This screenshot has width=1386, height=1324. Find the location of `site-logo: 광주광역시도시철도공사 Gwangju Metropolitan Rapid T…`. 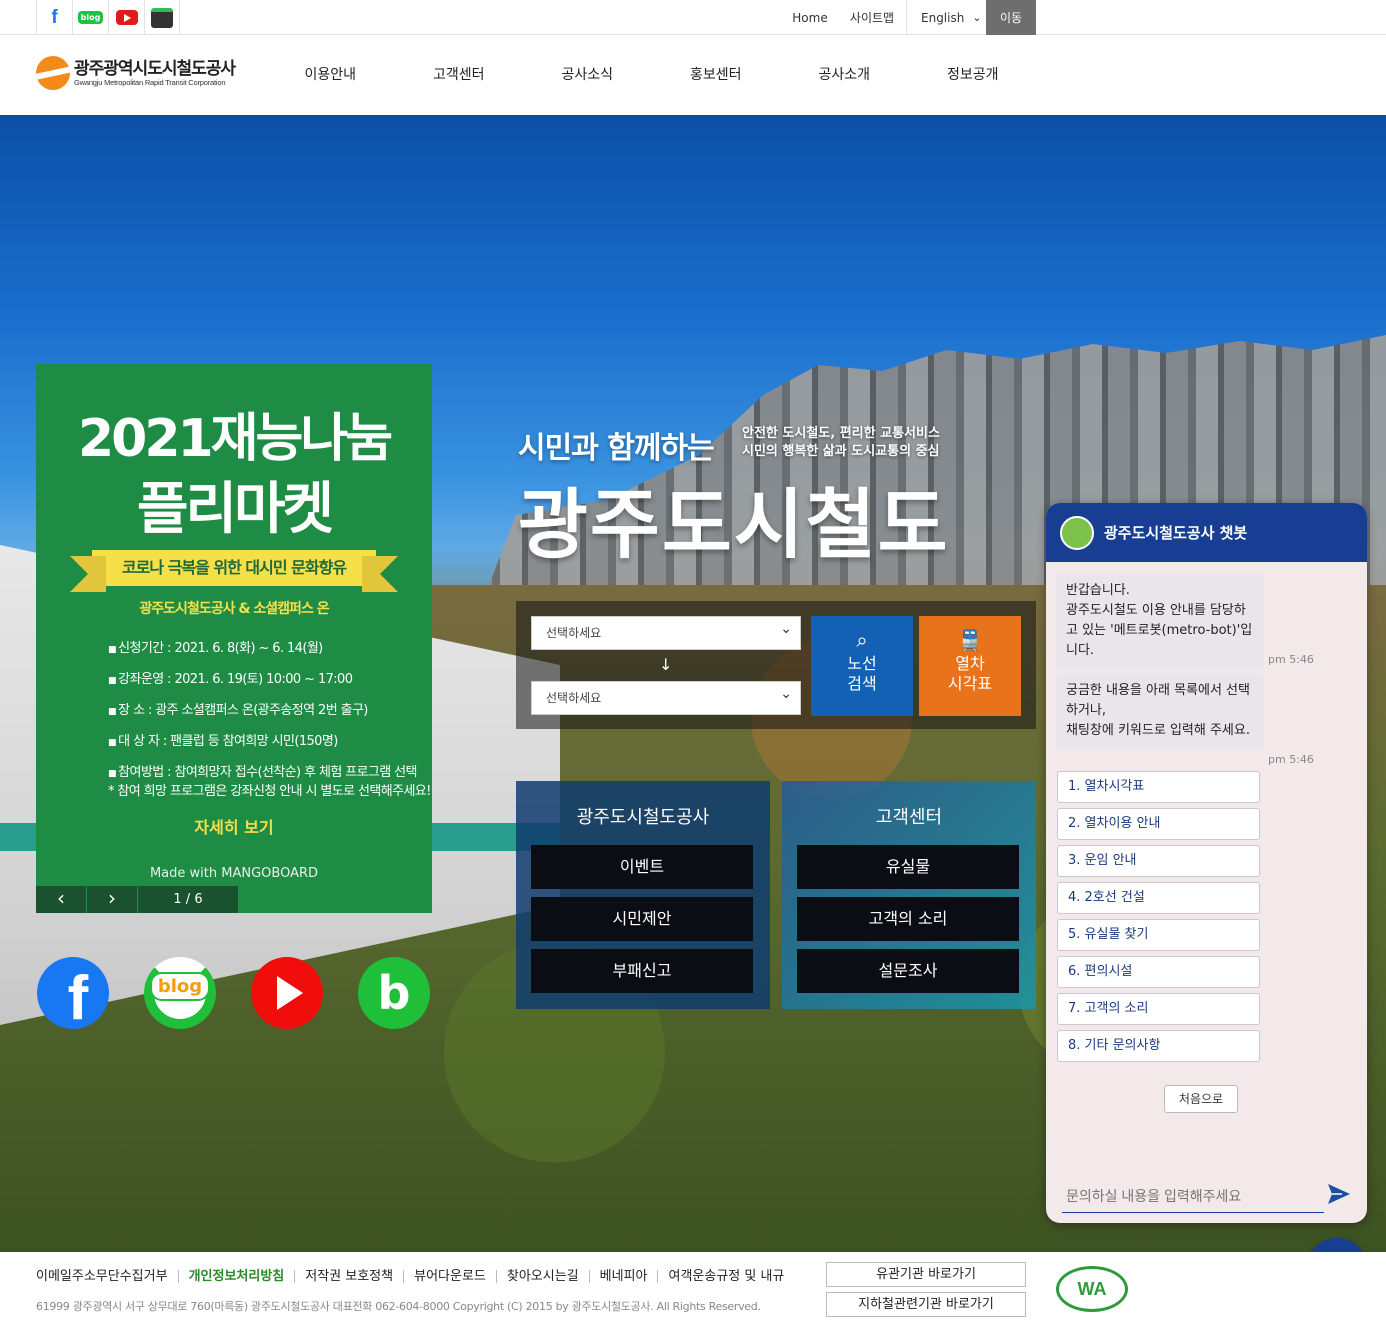

site-logo: 광주광역시도시철도공사 Gwangju Metropolitan Rapid T… is located at coordinates (136, 73).